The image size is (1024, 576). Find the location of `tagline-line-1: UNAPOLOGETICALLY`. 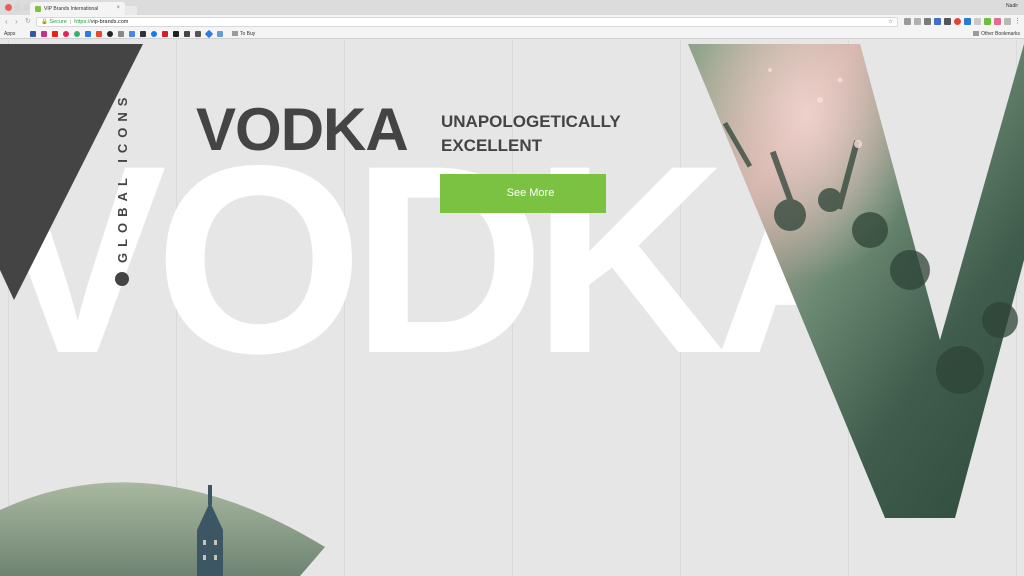

tagline-line-1: UNAPOLOGETICALLY is located at coordinates (531, 121).